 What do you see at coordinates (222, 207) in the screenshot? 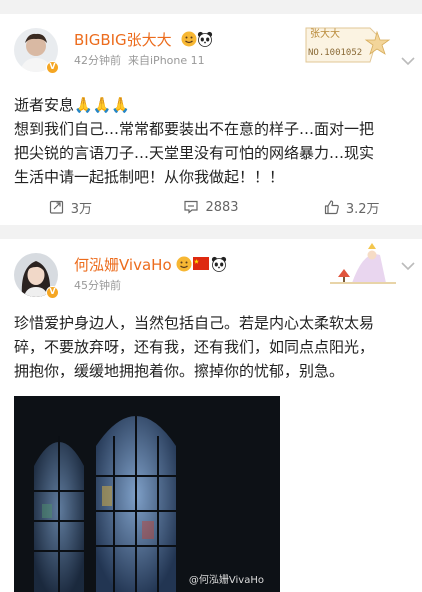
I see `comment-count: 2883` at bounding box center [222, 207].